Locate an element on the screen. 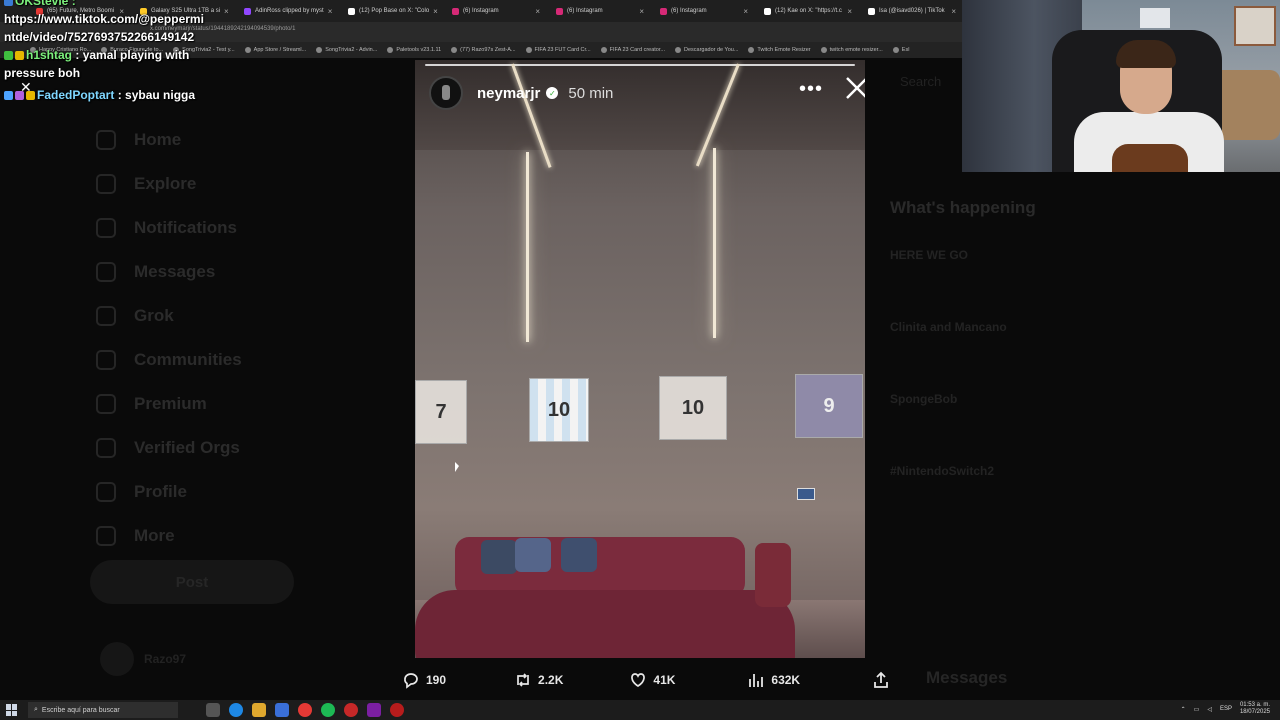 The width and height of the screenshot is (1280, 720). messages-drawer: Messages is located at coordinates (966, 678).